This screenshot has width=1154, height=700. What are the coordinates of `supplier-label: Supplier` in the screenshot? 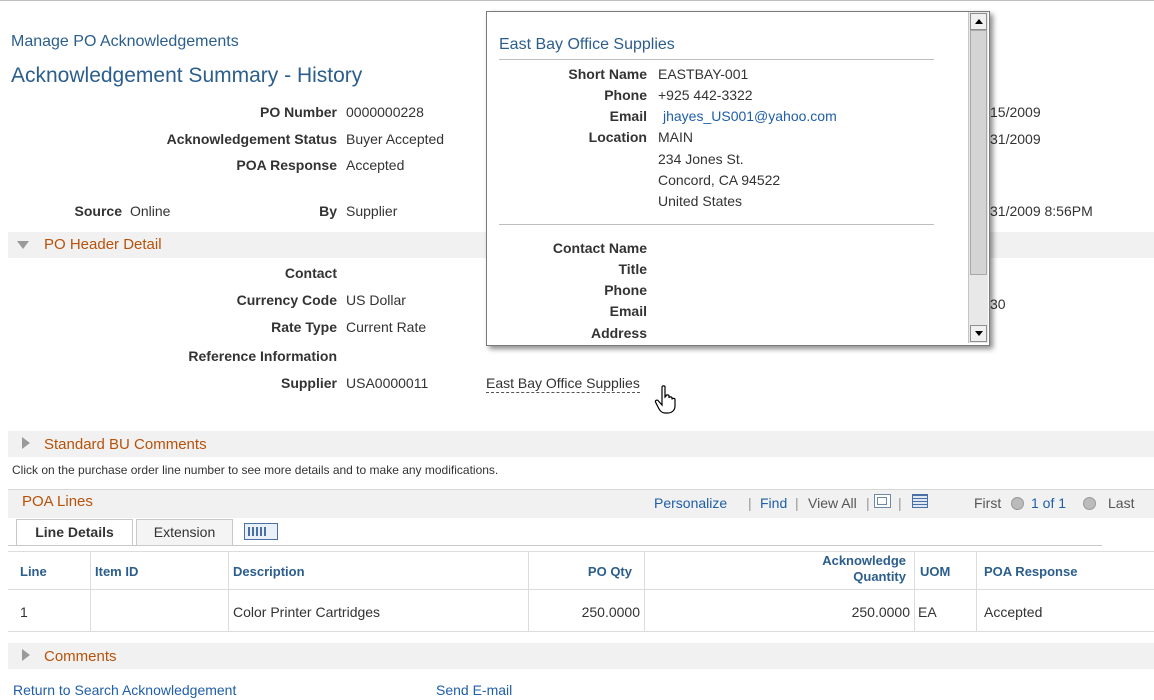 It's located at (308, 383).